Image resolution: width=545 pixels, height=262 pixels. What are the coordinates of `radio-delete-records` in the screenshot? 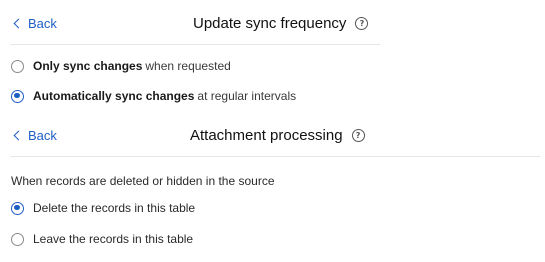 It's located at (17, 208).